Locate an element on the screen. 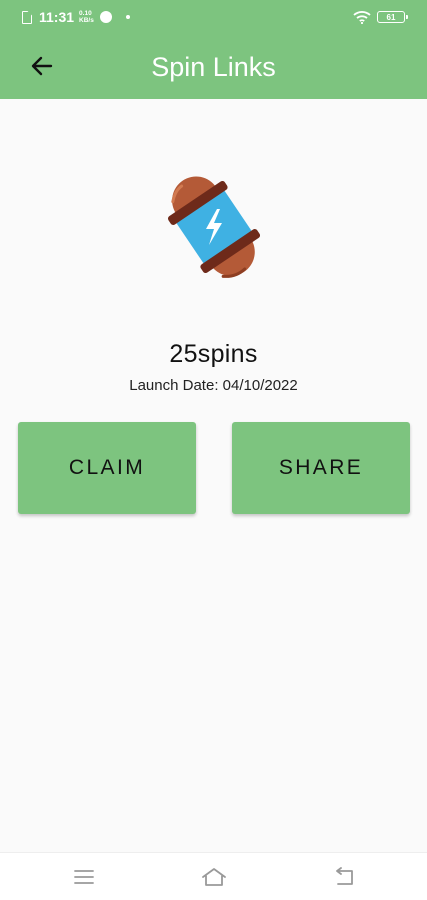 This screenshot has width=427, height=900. spin-title: 25spins is located at coordinates (213, 354).